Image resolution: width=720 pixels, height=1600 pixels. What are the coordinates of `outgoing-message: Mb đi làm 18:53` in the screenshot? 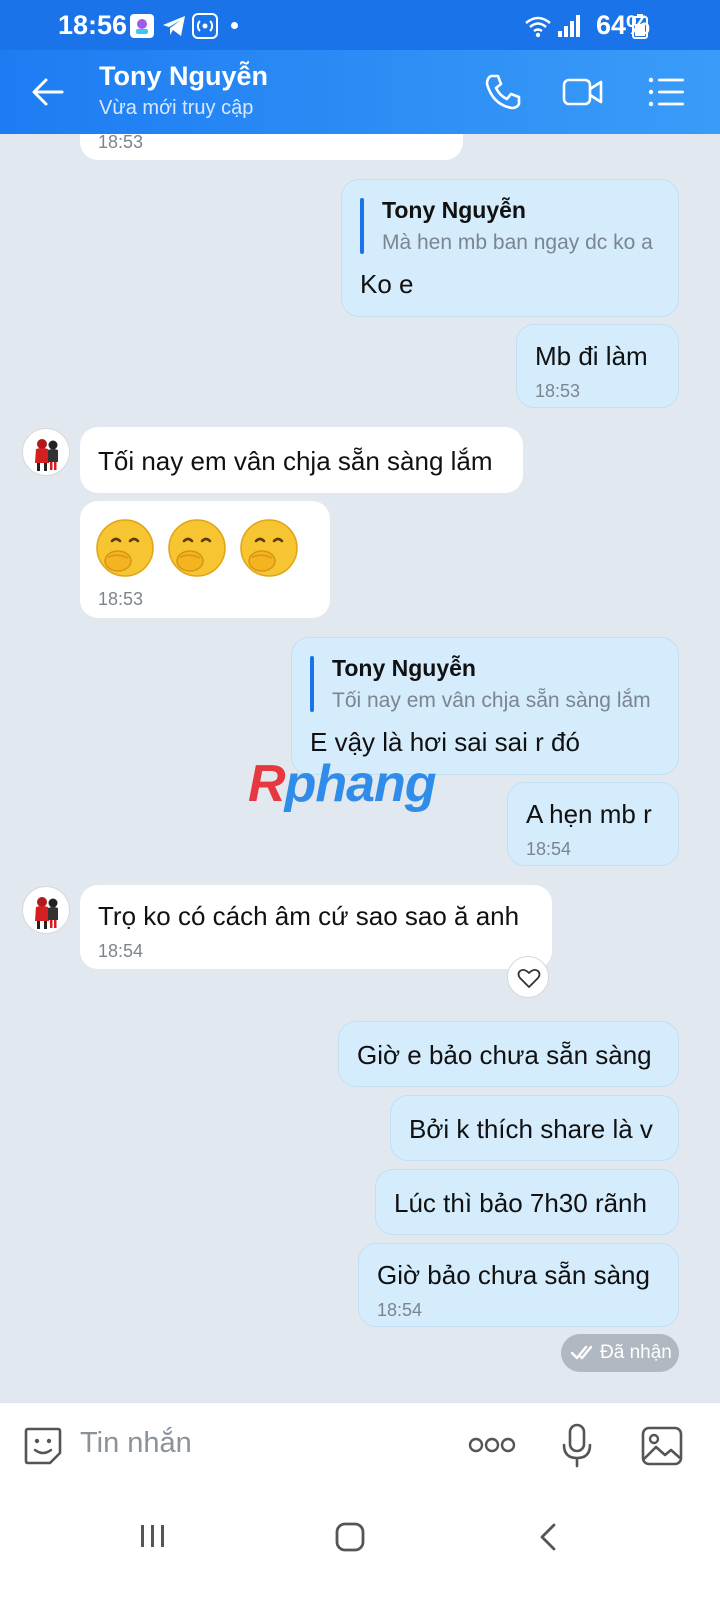 It's located at (597, 366).